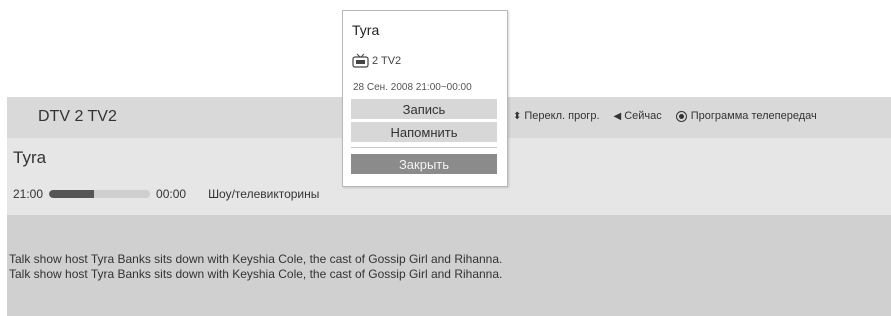 Image resolution: width=891 pixels, height=316 pixels. Describe the element at coordinates (412, 87) in the screenshot. I see `popup-datetime: 28 Сен. 2008 21:00~00:00` at that location.